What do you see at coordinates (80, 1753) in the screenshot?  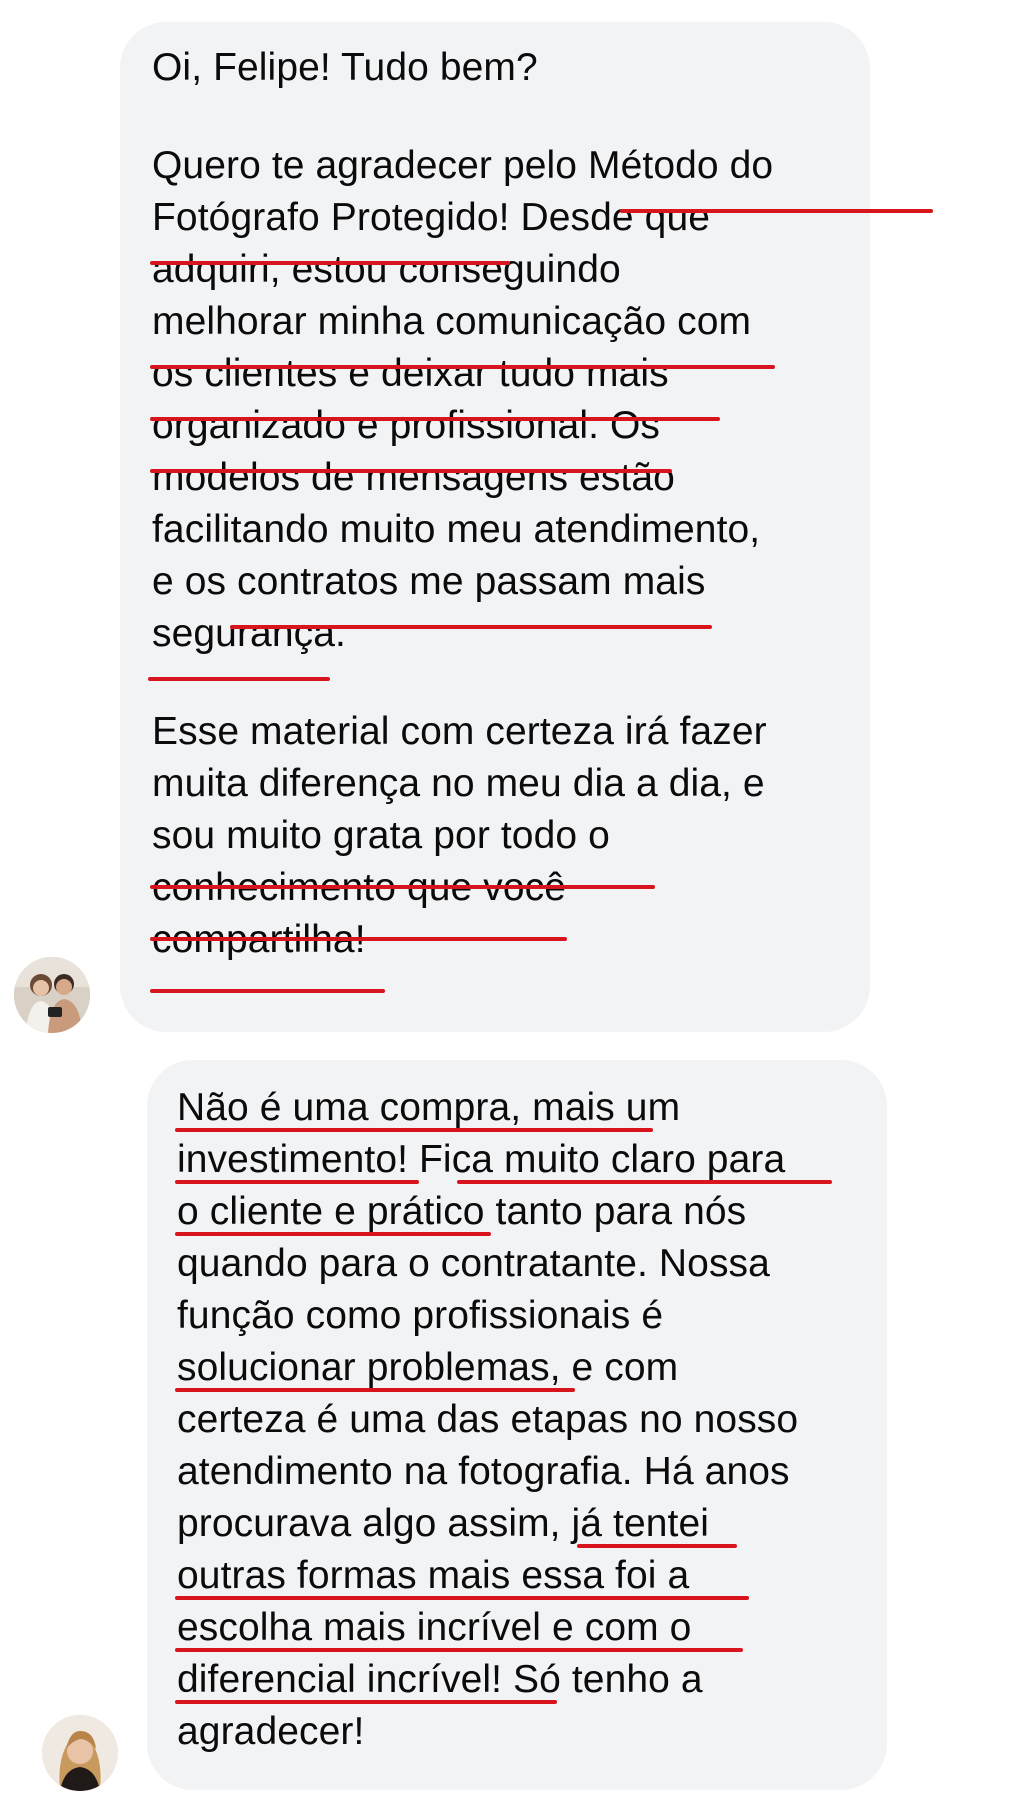 I see `sender-avatar-woman-icon` at bounding box center [80, 1753].